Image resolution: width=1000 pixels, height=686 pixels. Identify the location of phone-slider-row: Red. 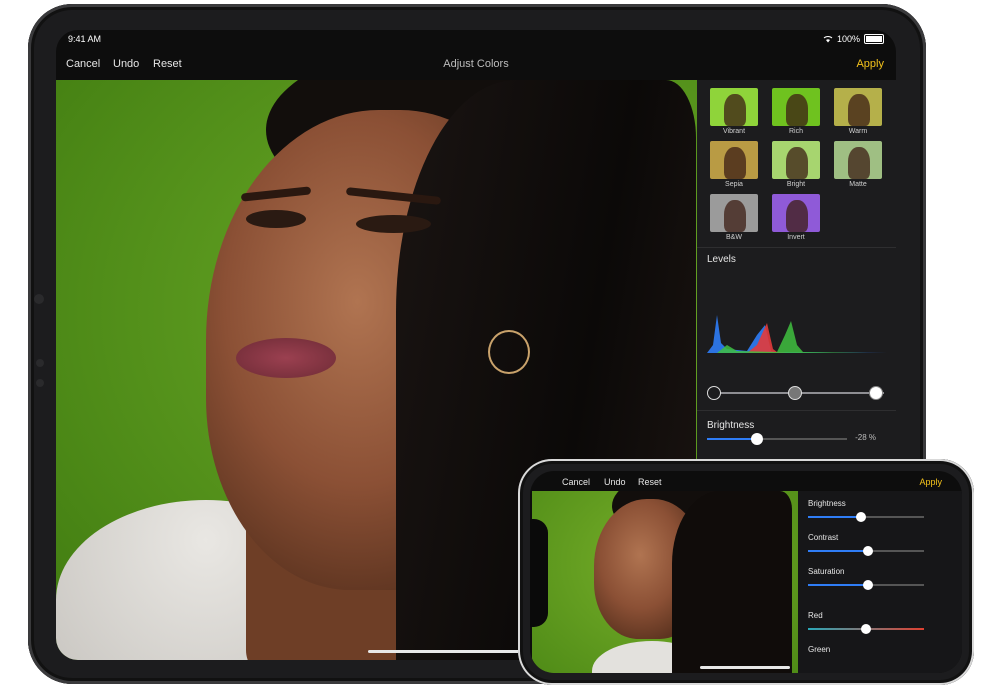
(876, 622).